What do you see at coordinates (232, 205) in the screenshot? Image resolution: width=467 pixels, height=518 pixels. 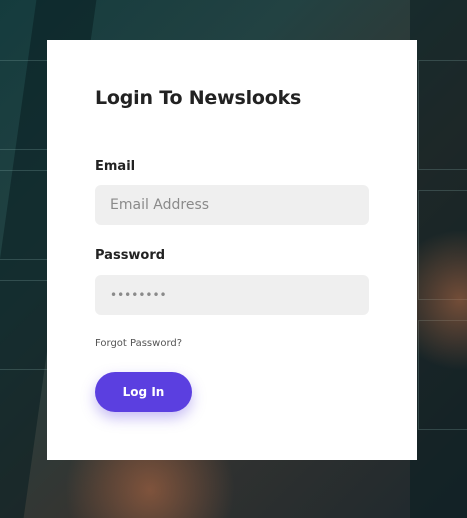 I see `email-field` at bounding box center [232, 205].